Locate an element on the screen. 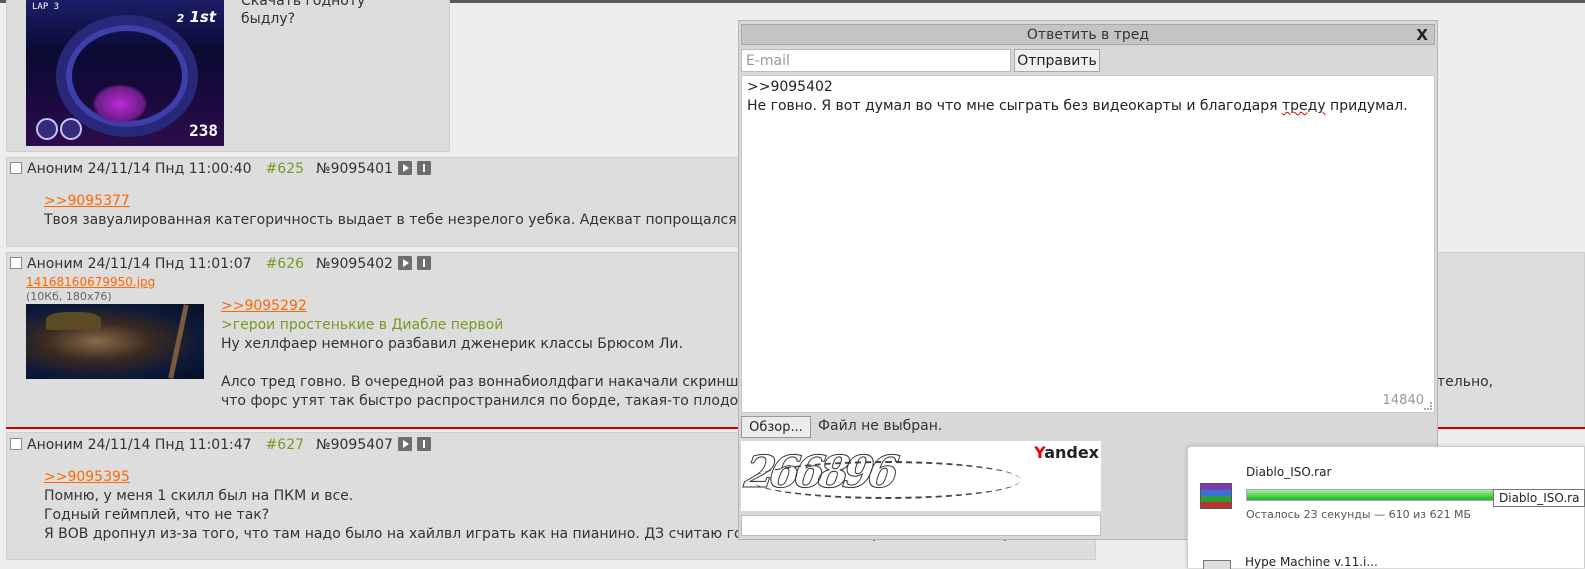 The width and height of the screenshot is (1585, 569). reply-link: >>9095377 is located at coordinates (87, 201).